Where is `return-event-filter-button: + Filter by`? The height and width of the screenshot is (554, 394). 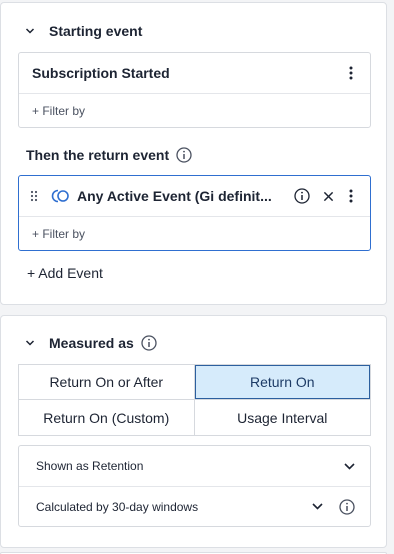
return-event-filter-button: + Filter by is located at coordinates (194, 233).